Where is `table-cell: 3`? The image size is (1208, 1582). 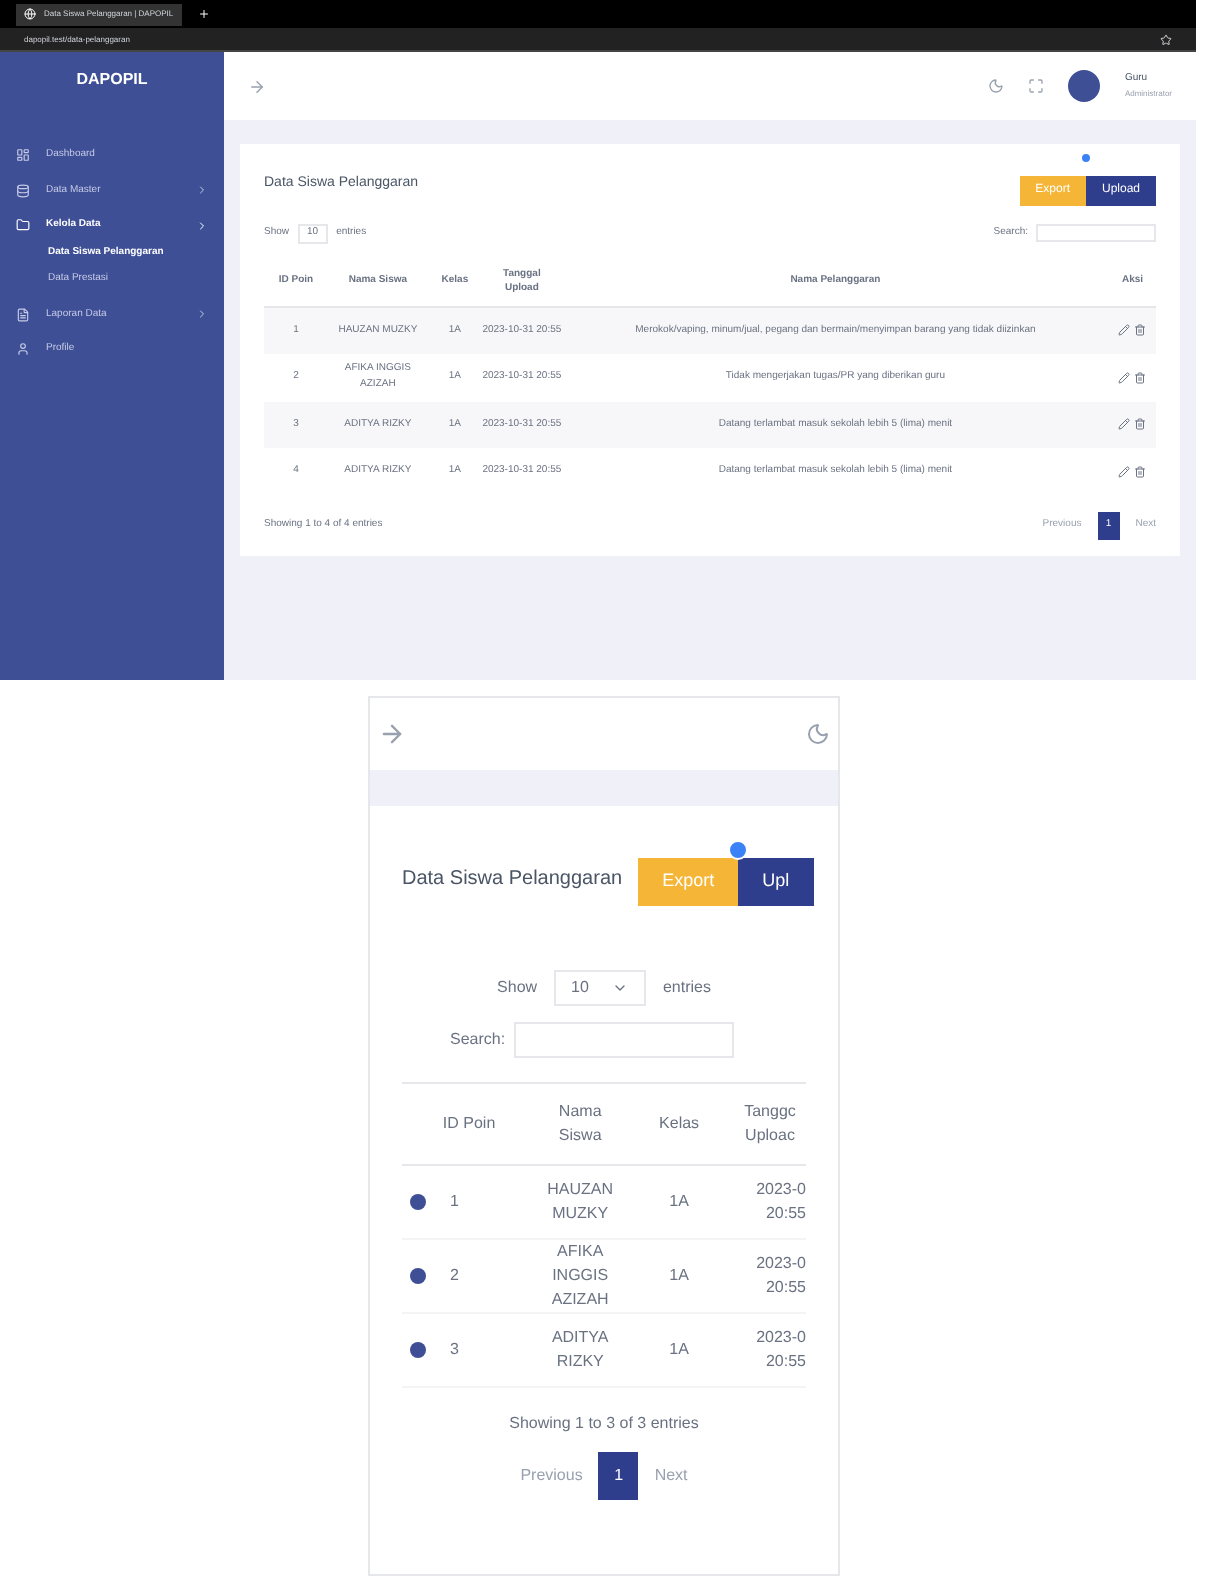
table-cell: 3 is located at coordinates (454, 1349).